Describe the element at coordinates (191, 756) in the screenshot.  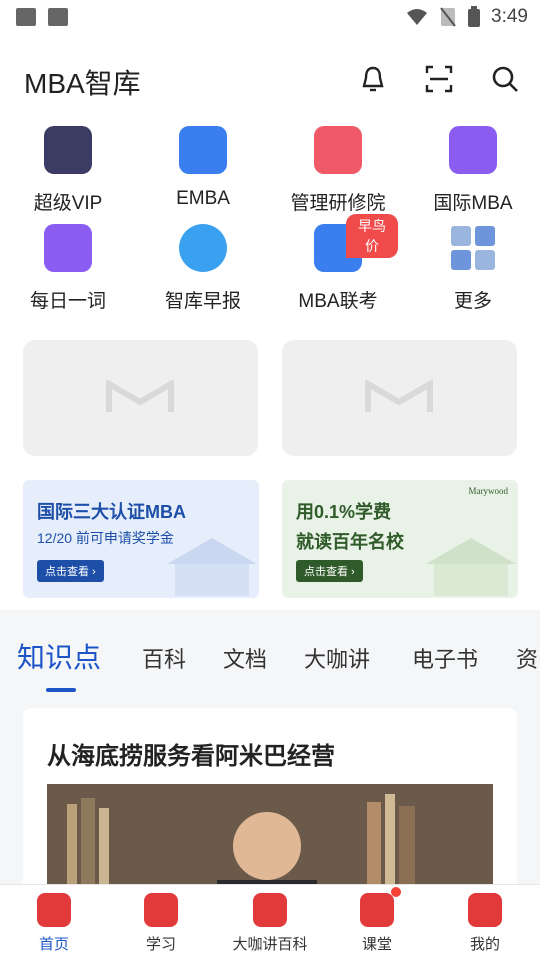
I see `article-title: 从海底捞服务看阿米巴经营` at that location.